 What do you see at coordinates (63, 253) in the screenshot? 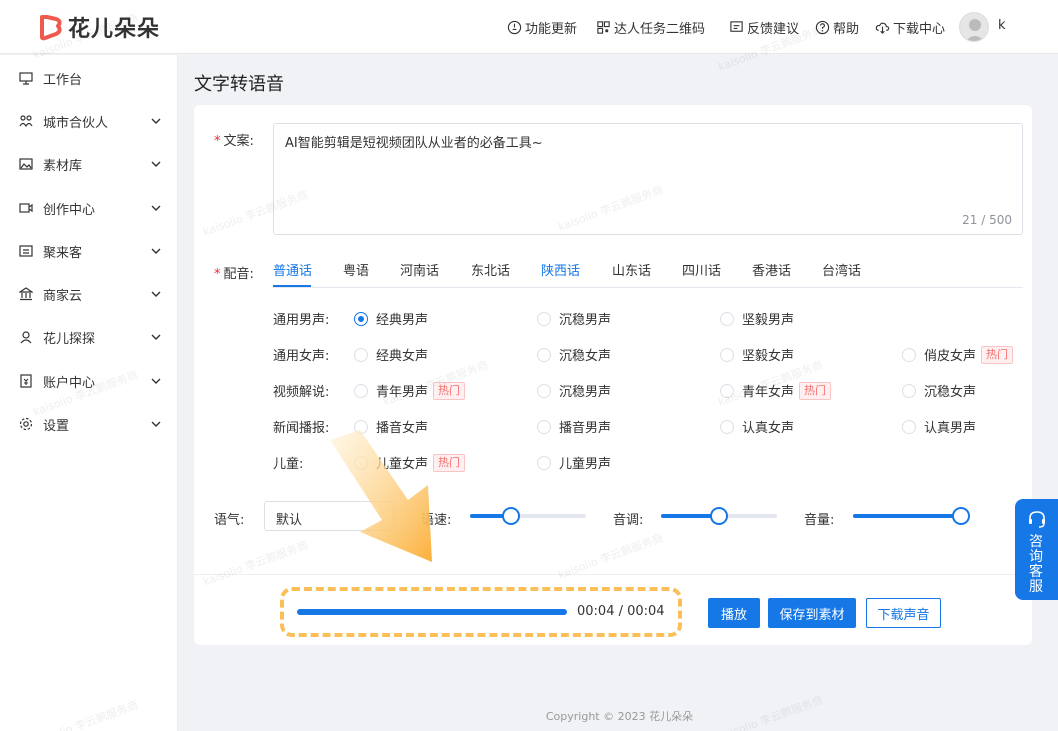
I see `sidebar-item-label: 聚来客` at bounding box center [63, 253].